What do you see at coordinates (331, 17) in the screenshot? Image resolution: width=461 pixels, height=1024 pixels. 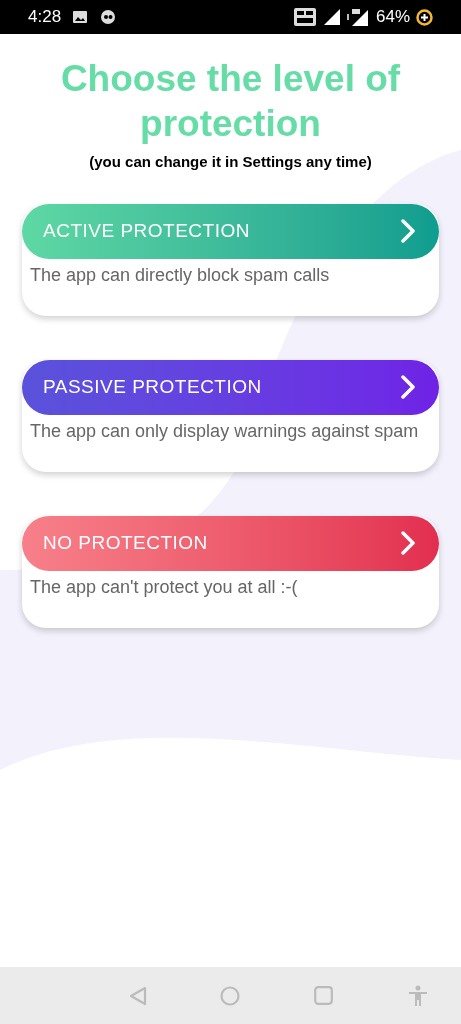 I see `signal-icon` at bounding box center [331, 17].